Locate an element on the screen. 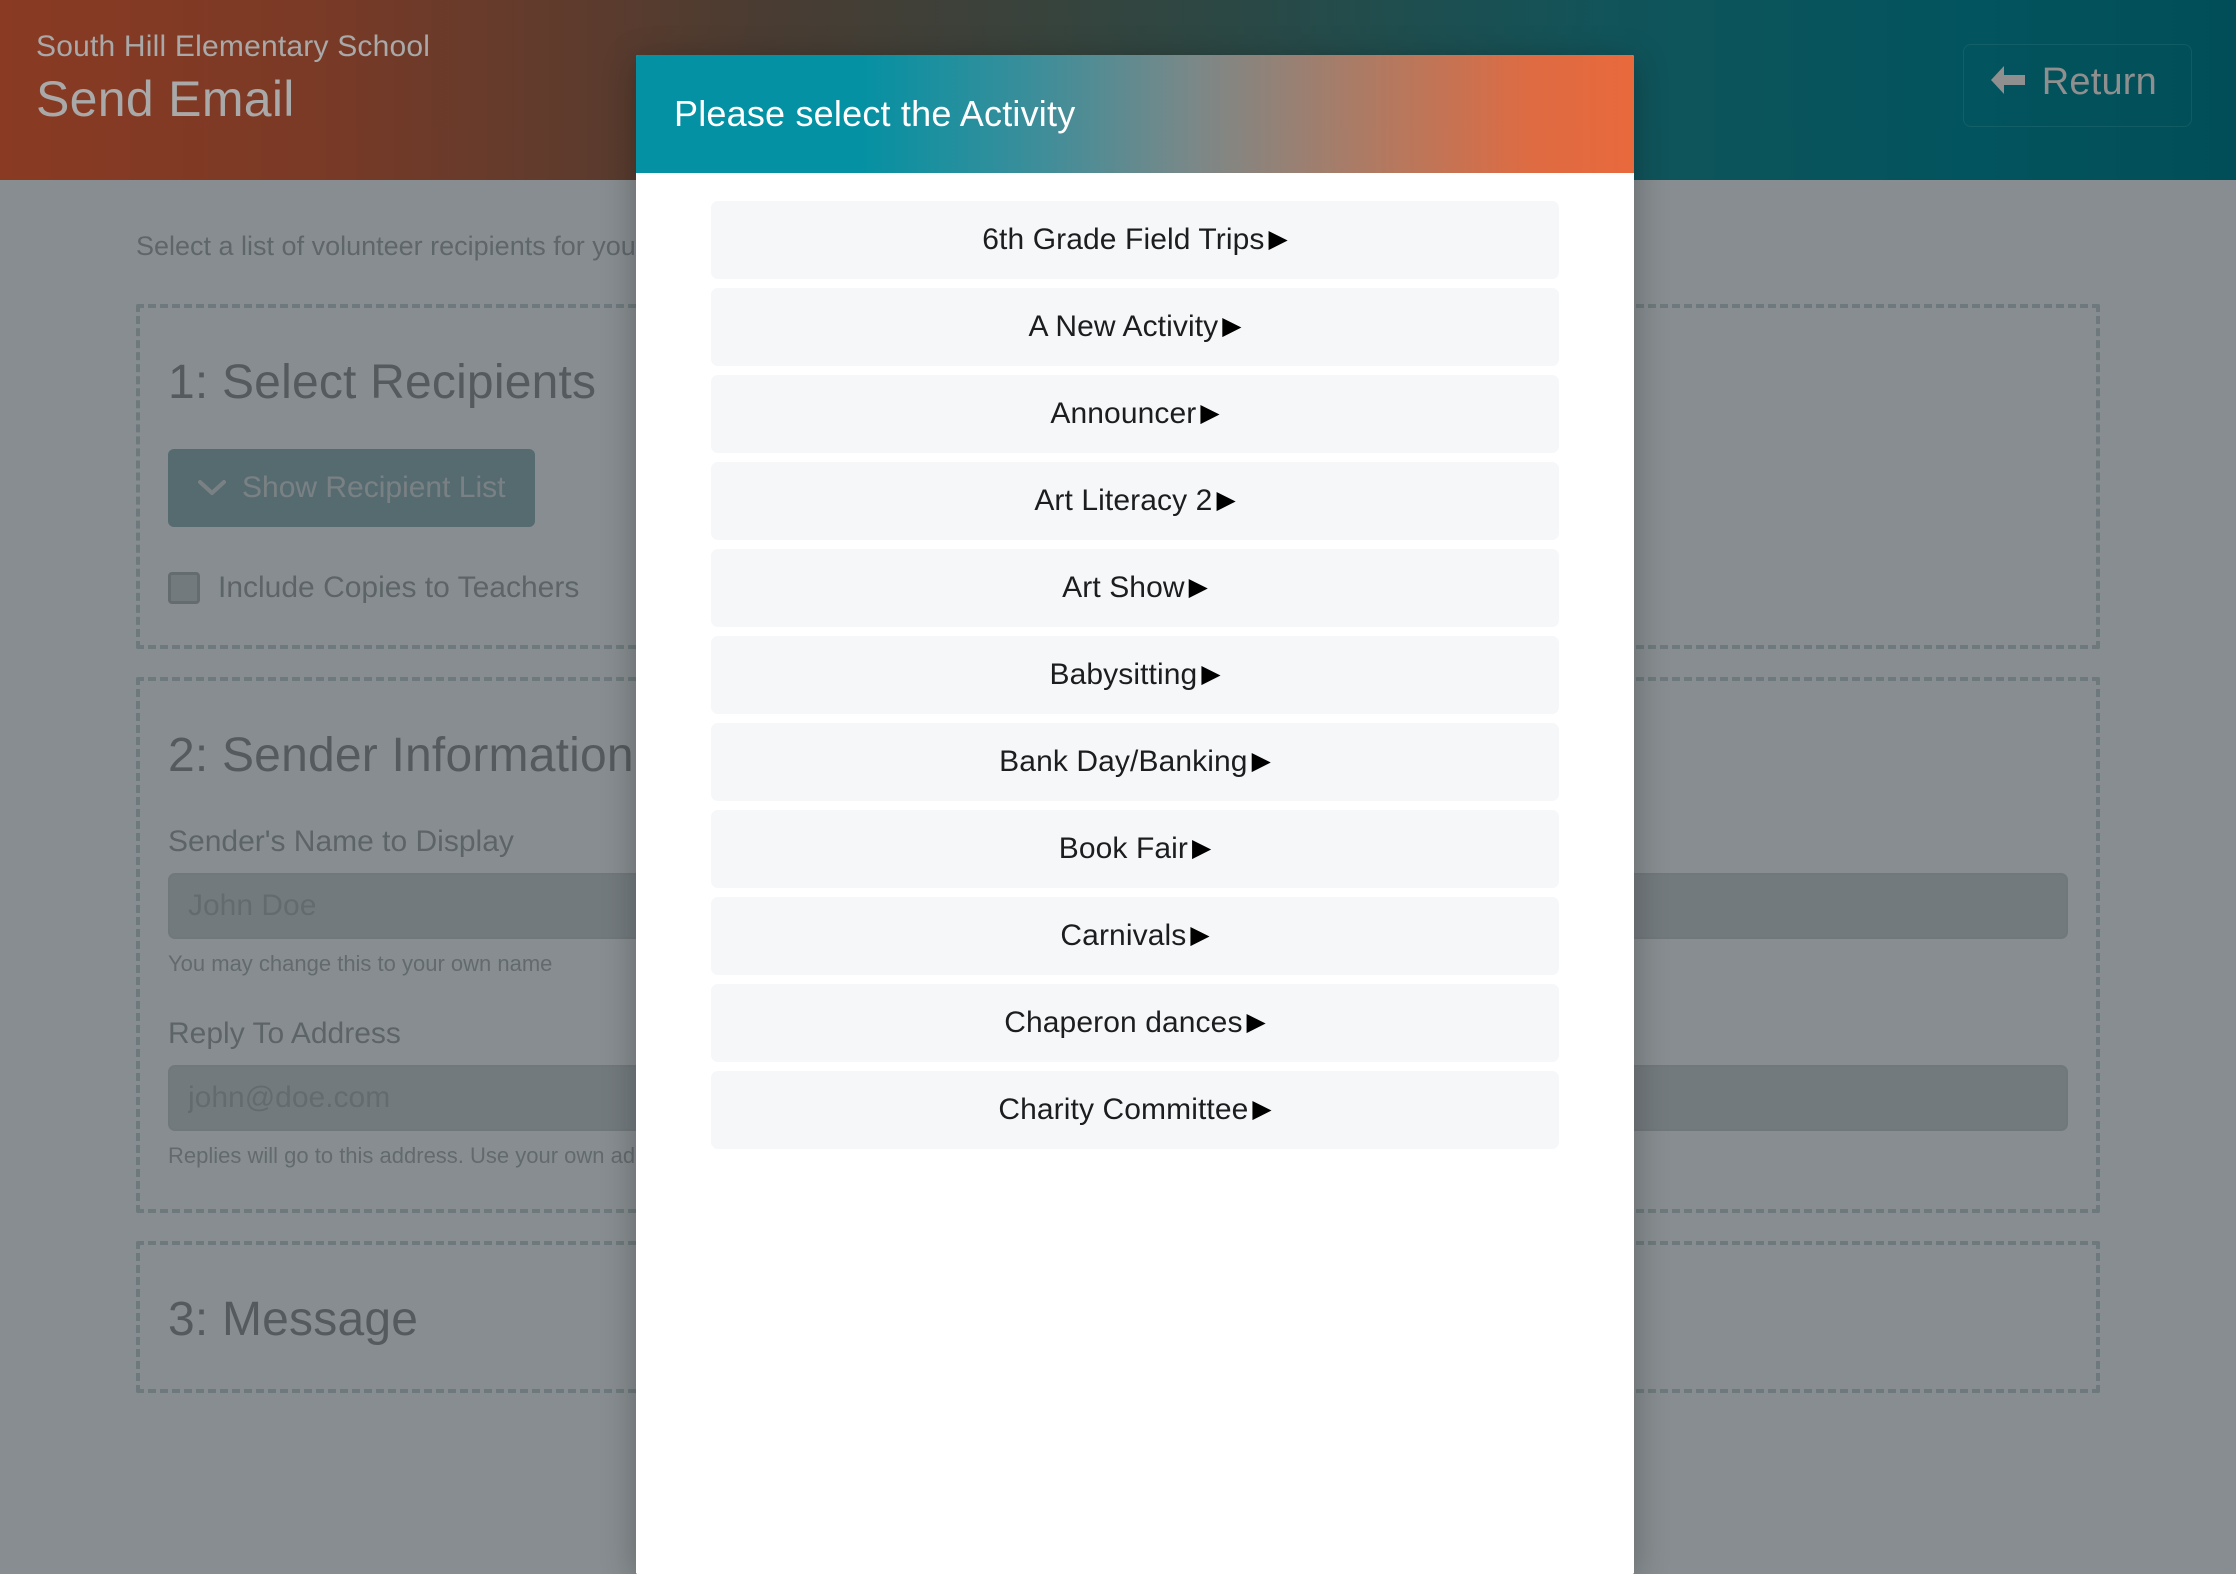 This screenshot has height=1574, width=2236. show-recipient-list-button: Show Recipient List is located at coordinates (352, 488).